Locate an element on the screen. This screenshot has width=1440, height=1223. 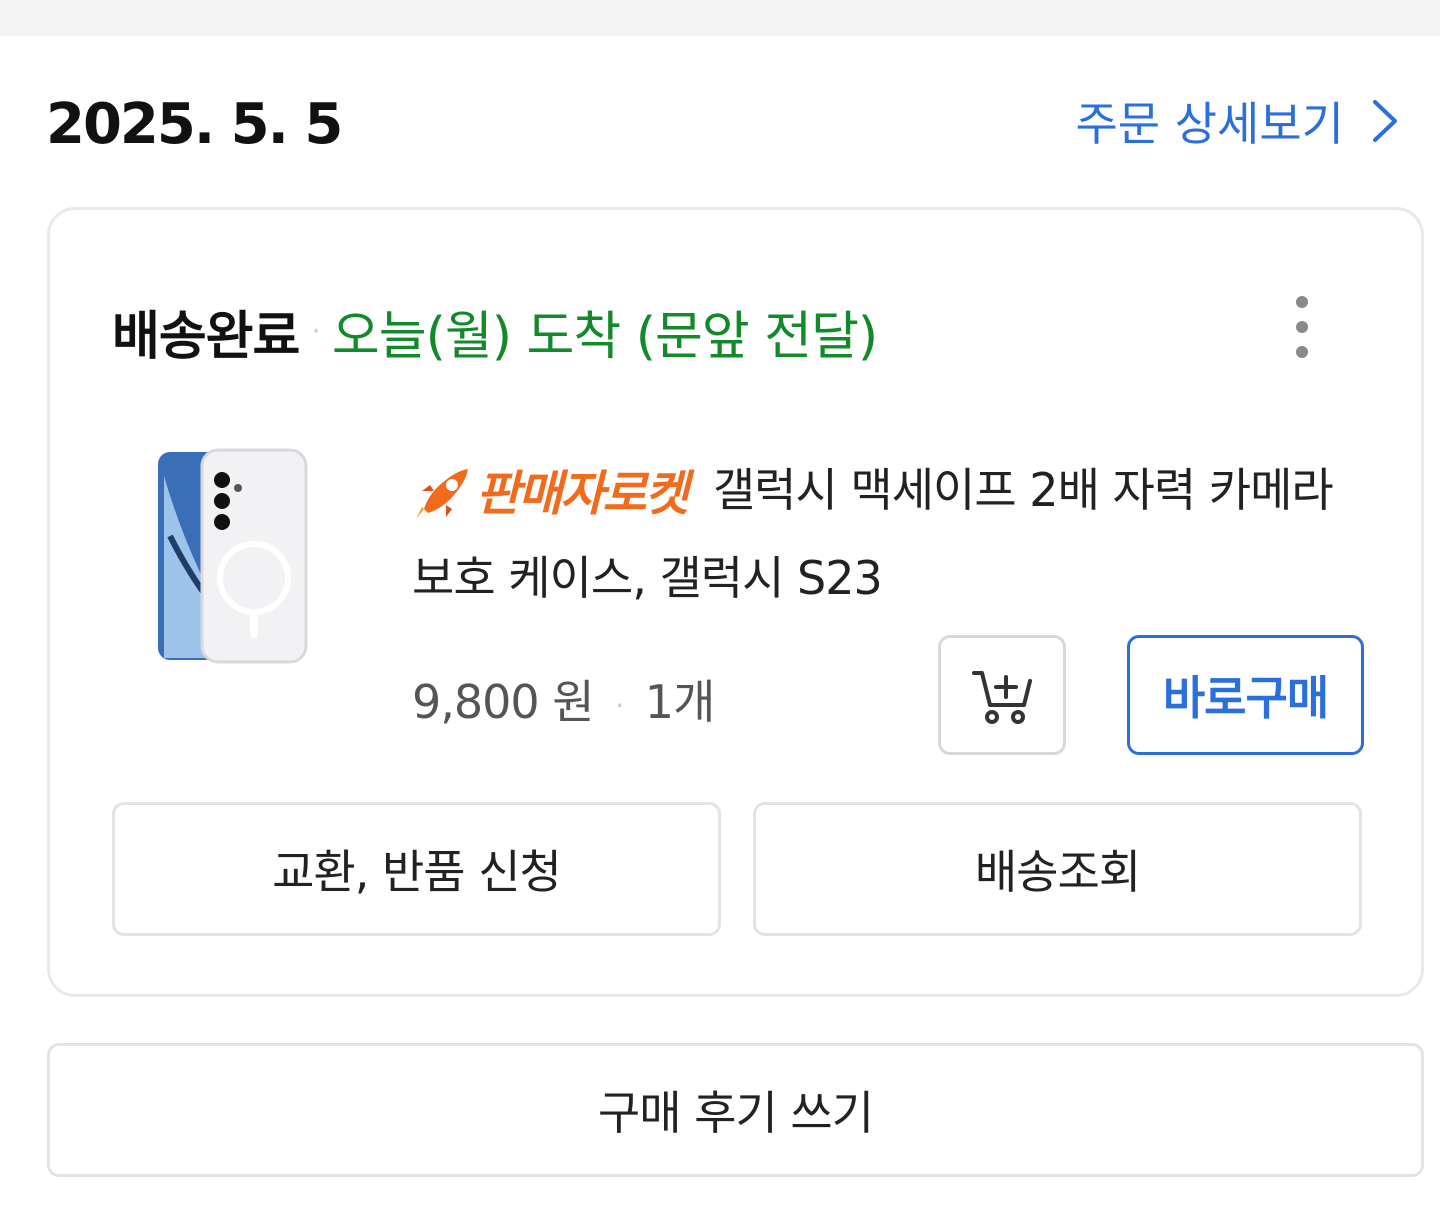
seller-rocket-badge: 판매자로켓 is located at coordinates (550, 494).